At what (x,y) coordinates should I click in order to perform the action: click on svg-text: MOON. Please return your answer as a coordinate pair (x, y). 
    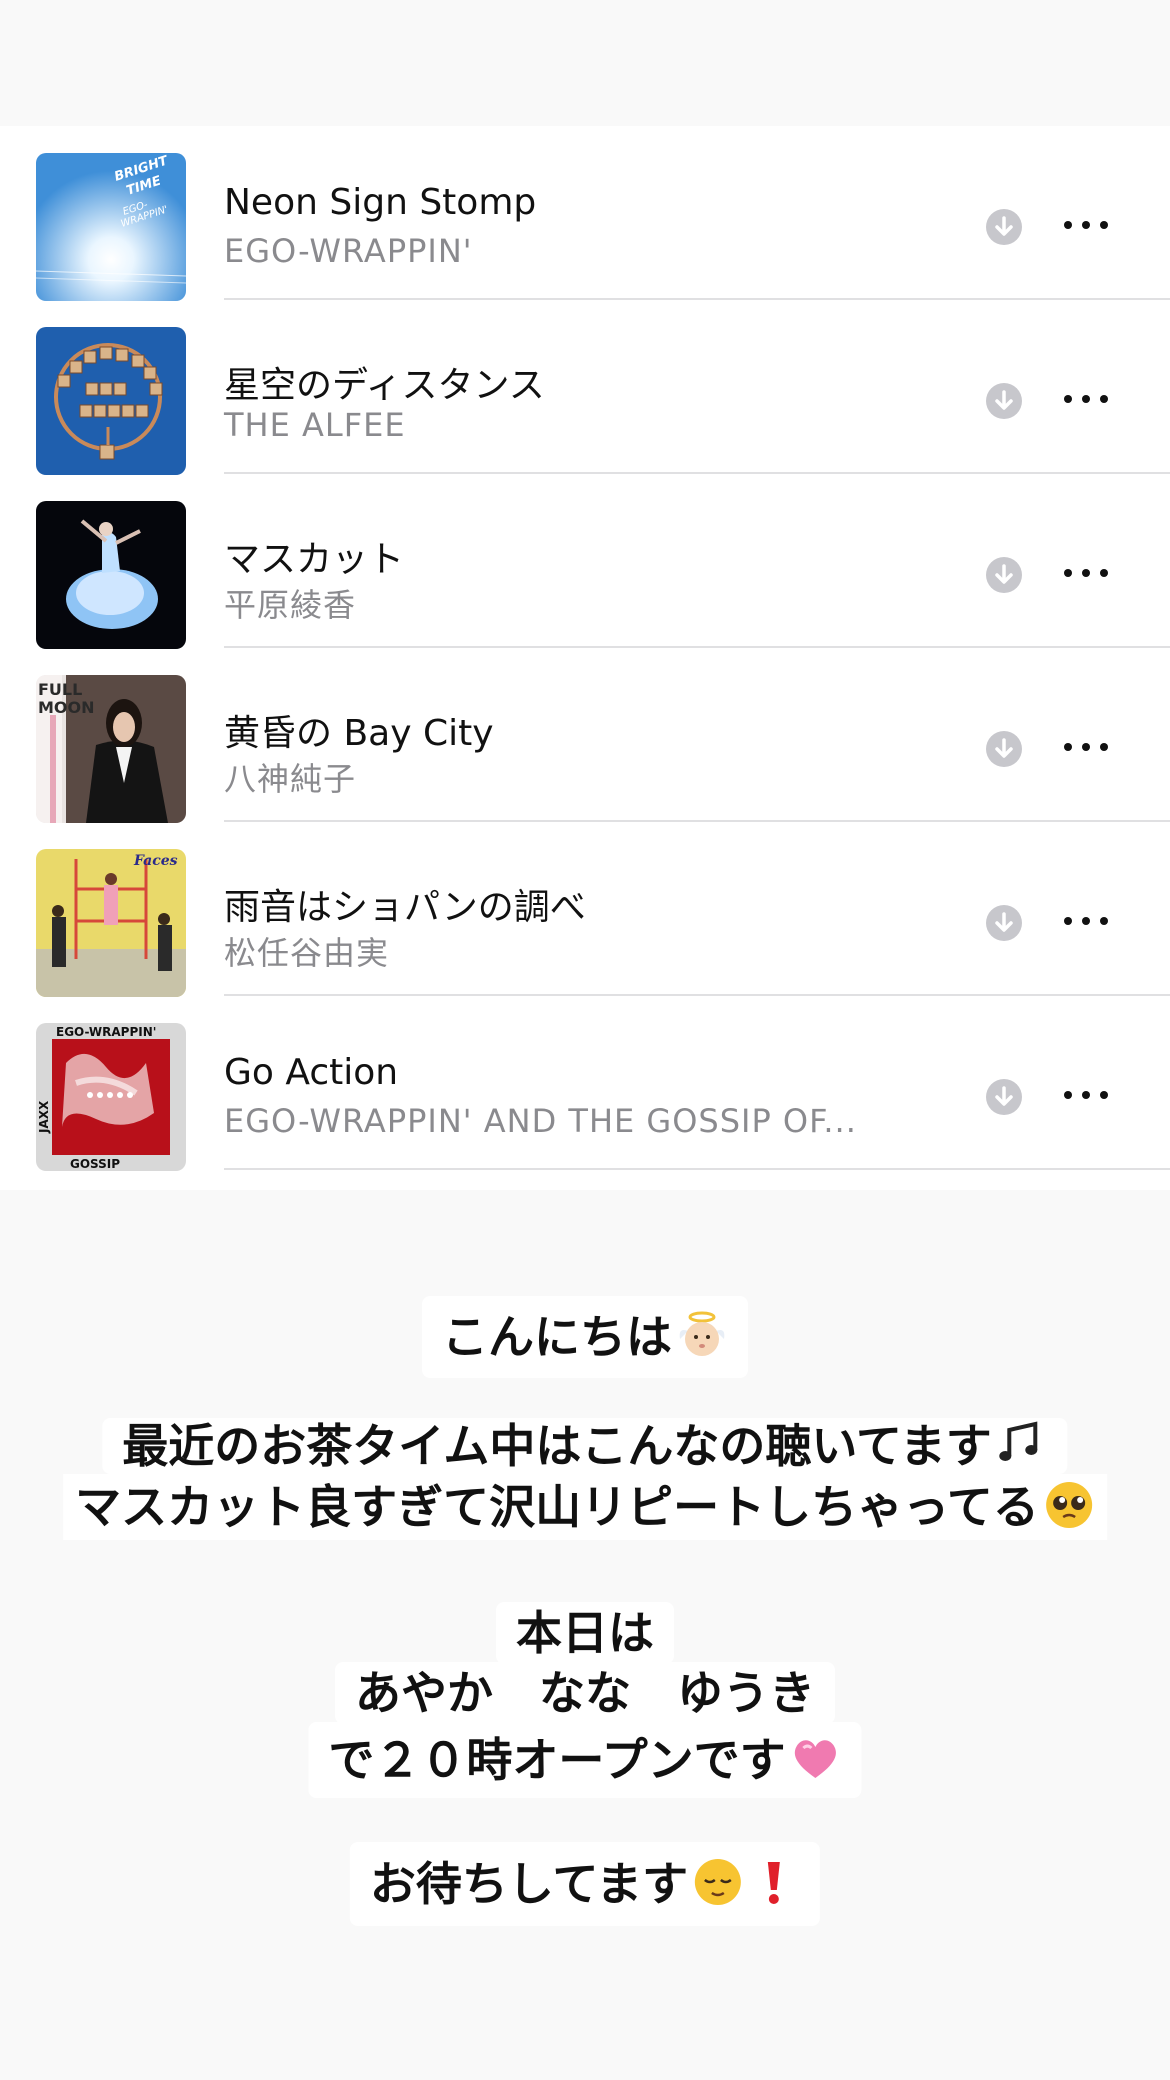
    Looking at the image, I should click on (66, 707).